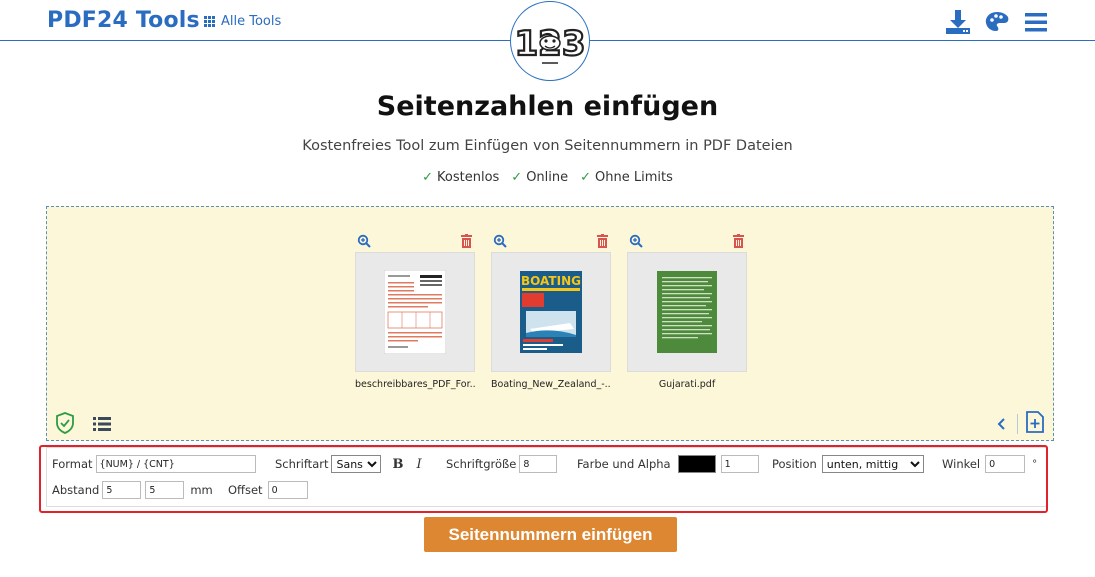  Describe the element at coordinates (687, 384) in the screenshot. I see `file-name: Gujarati.pdf` at that location.